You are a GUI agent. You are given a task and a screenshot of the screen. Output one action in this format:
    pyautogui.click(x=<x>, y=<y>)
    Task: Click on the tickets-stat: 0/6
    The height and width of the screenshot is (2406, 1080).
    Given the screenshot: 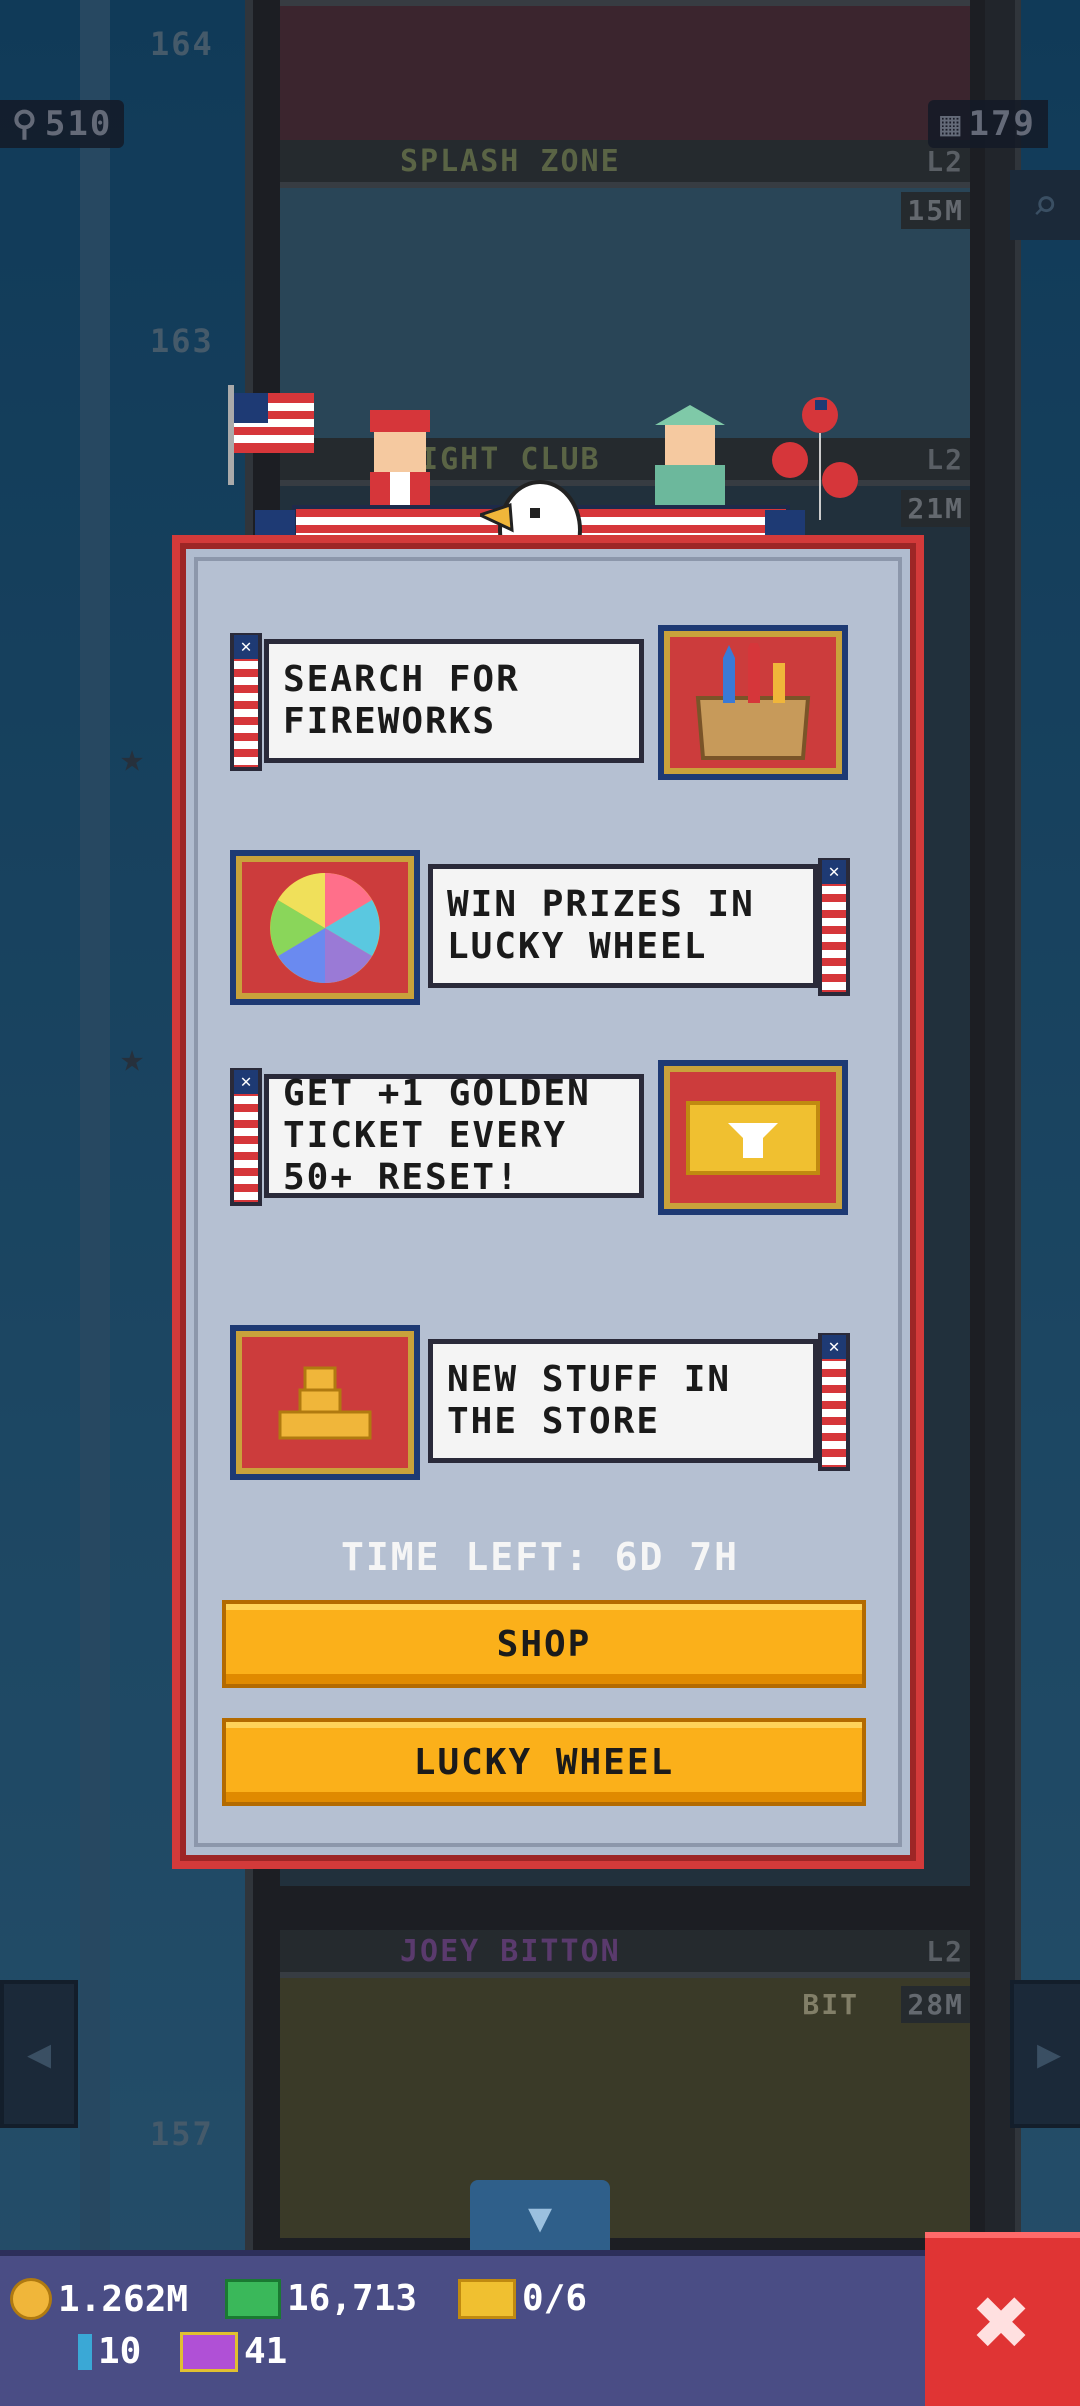 What is the action you would take?
    pyautogui.click(x=522, y=2298)
    